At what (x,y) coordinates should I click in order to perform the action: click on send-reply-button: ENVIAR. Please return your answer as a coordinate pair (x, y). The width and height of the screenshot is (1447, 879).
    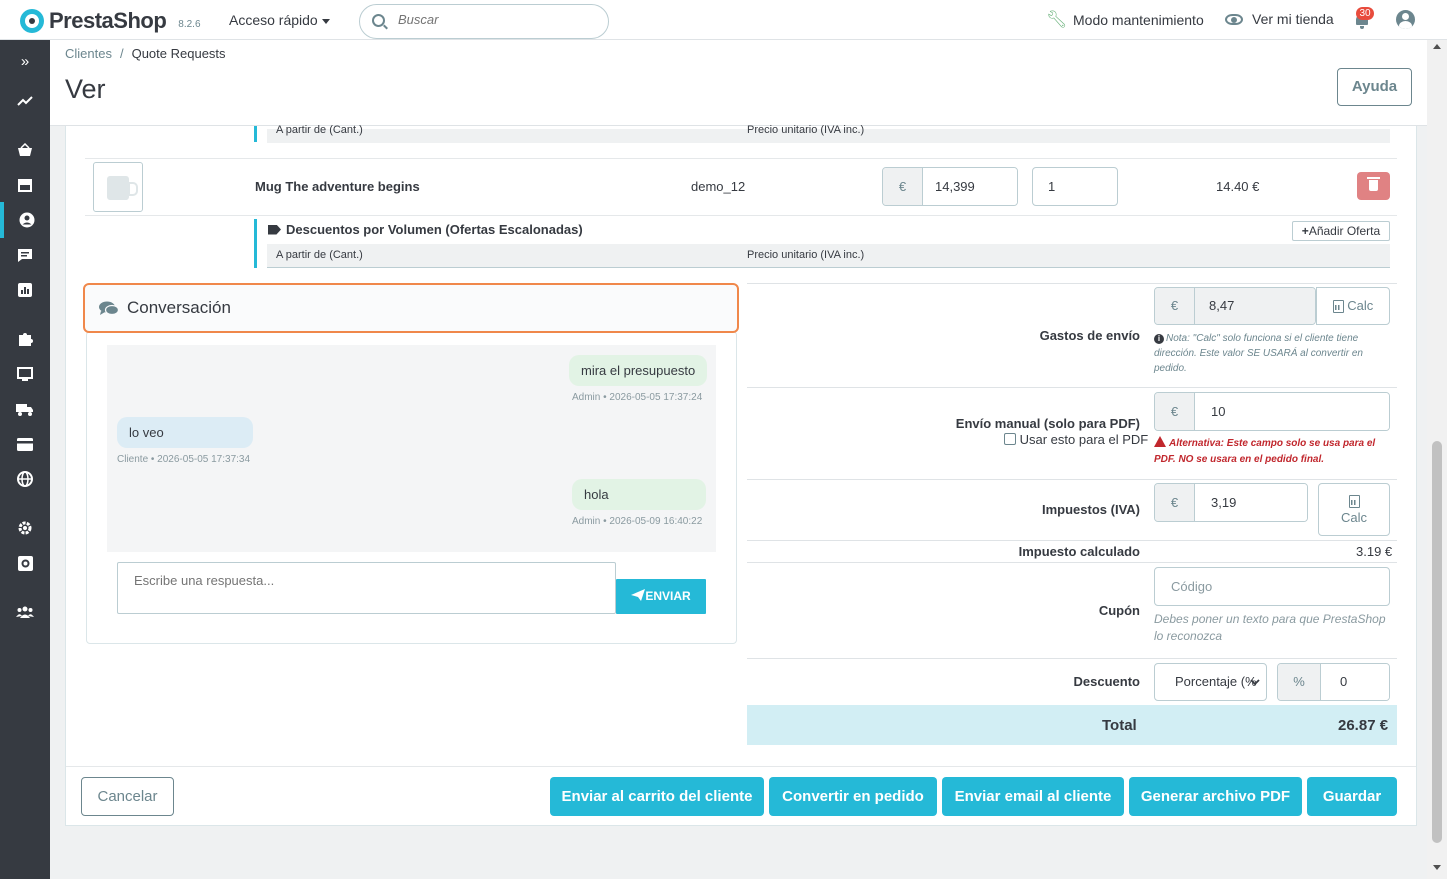
    Looking at the image, I should click on (661, 596).